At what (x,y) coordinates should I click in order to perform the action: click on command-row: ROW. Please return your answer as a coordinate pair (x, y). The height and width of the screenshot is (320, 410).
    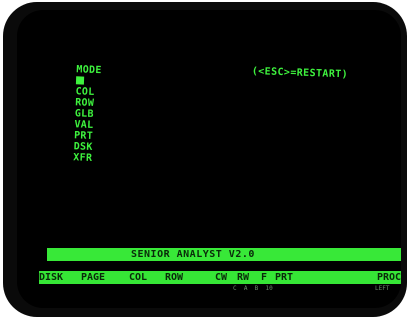
    Looking at the image, I should click on (174, 277).